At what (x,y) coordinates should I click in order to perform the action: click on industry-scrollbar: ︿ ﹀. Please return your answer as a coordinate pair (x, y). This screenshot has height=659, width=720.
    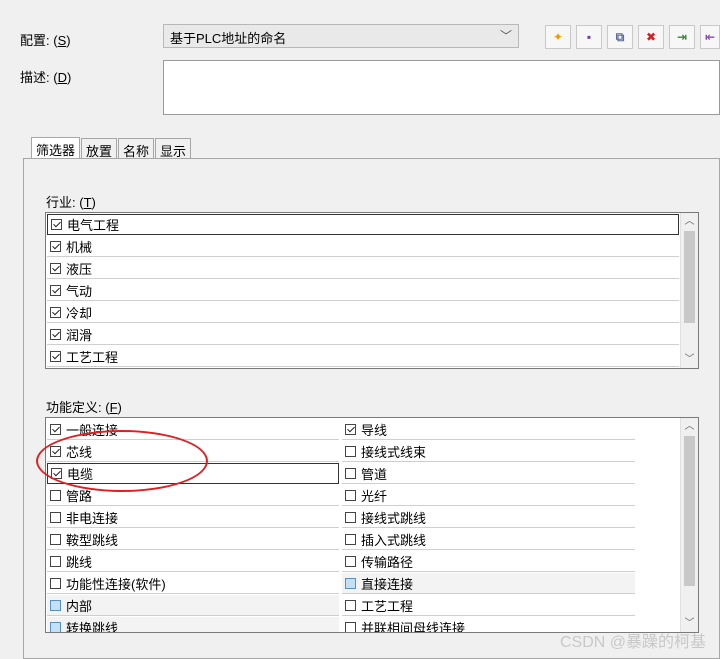
    Looking at the image, I should click on (689, 290).